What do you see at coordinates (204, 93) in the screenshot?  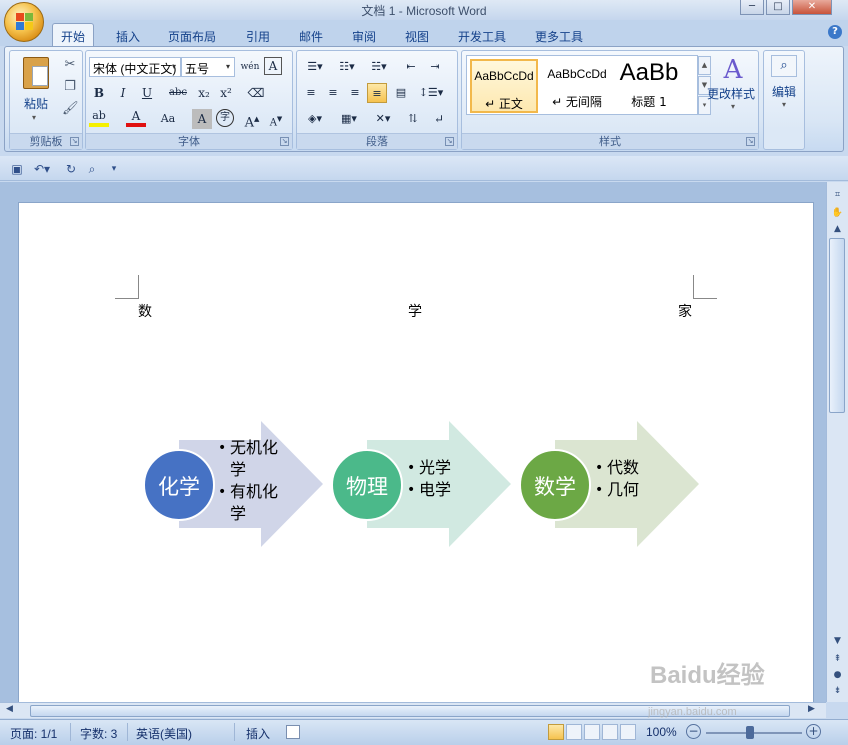 I see `subscript-button: x₂` at bounding box center [204, 93].